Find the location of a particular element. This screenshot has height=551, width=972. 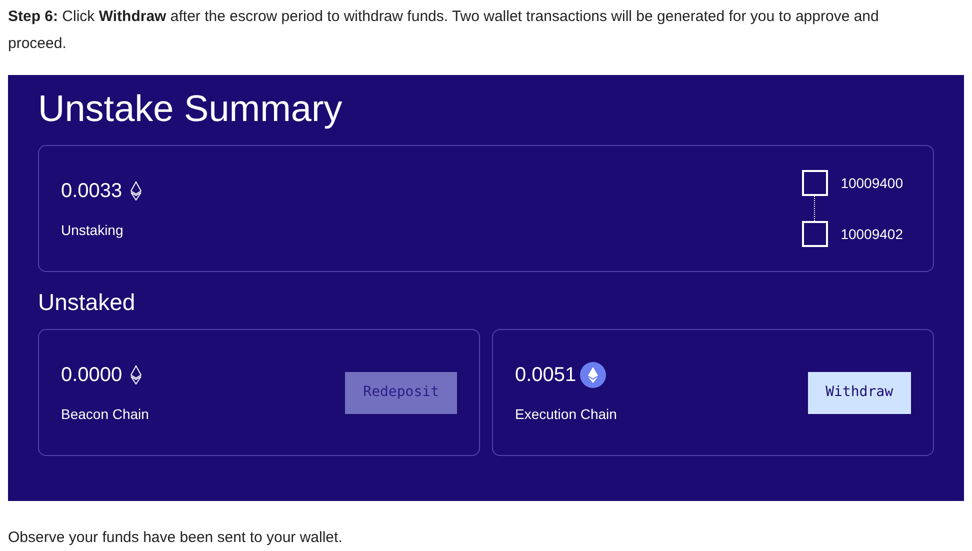

card-label: Beacon Chain is located at coordinates (105, 414).